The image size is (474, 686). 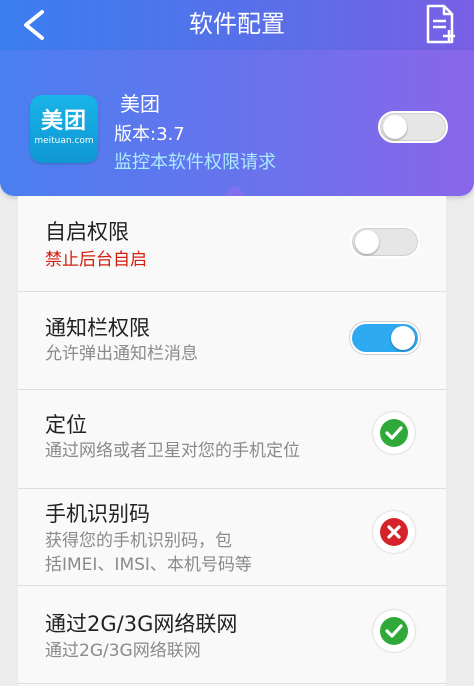 What do you see at coordinates (232, 340) in the screenshot?
I see `permission-row-notification: 通知栏权限 允许弹出通知栏消息` at bounding box center [232, 340].